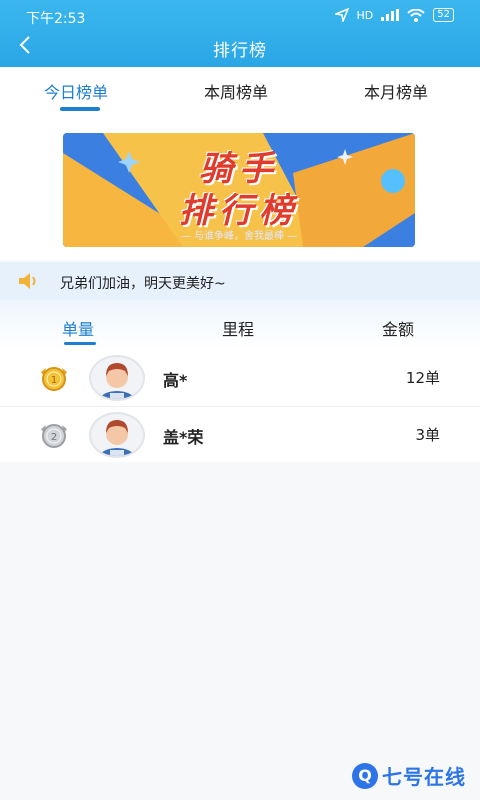  What do you see at coordinates (80, 343) in the screenshot?
I see `active-metric-underline` at bounding box center [80, 343].